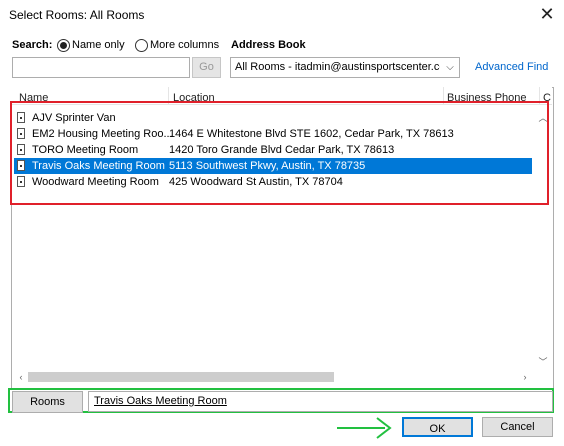  I want to click on scroll-thumb, so click(181, 377).